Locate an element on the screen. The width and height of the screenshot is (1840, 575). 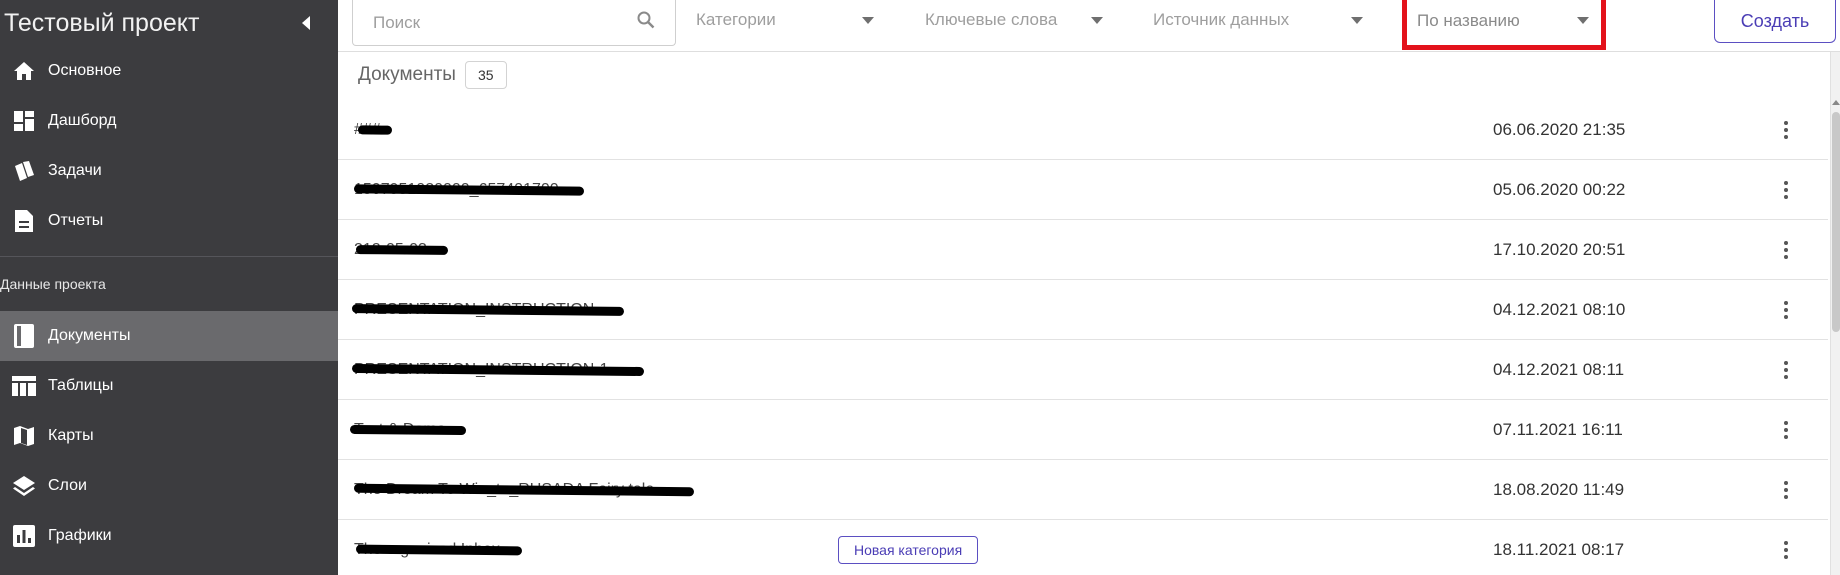
chart-icon is located at coordinates (24, 536).